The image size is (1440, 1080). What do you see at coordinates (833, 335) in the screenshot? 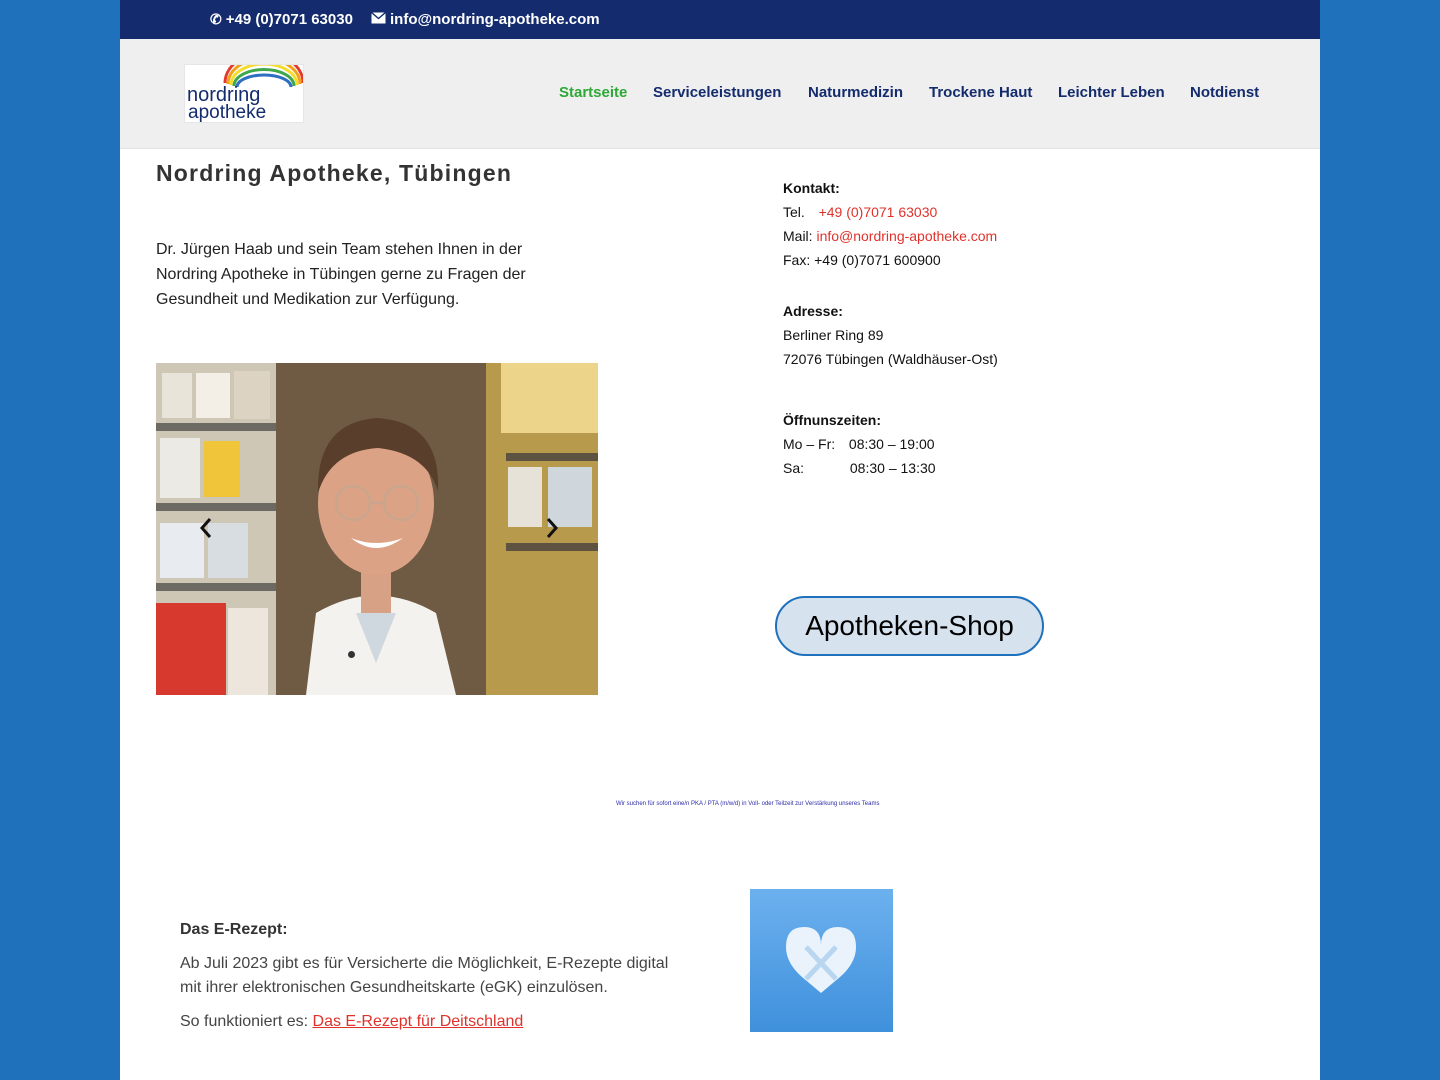
I see `address-line1: Berliner Ring 89` at bounding box center [833, 335].